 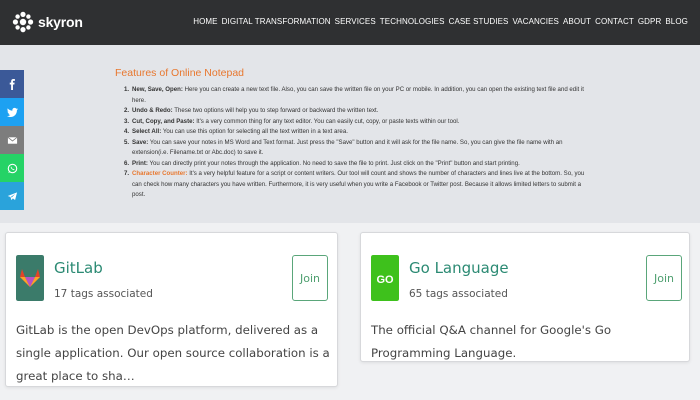 I want to click on skyron-logo-icon, so click(x=23, y=22).